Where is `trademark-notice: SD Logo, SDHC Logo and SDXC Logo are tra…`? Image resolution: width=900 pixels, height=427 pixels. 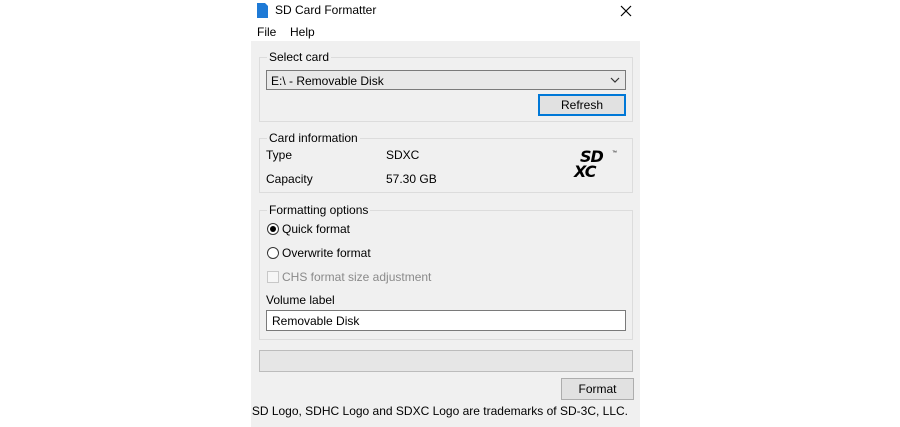
trademark-notice: SD Logo, SDHC Logo and SDXC Logo are tra… is located at coordinates (439, 411).